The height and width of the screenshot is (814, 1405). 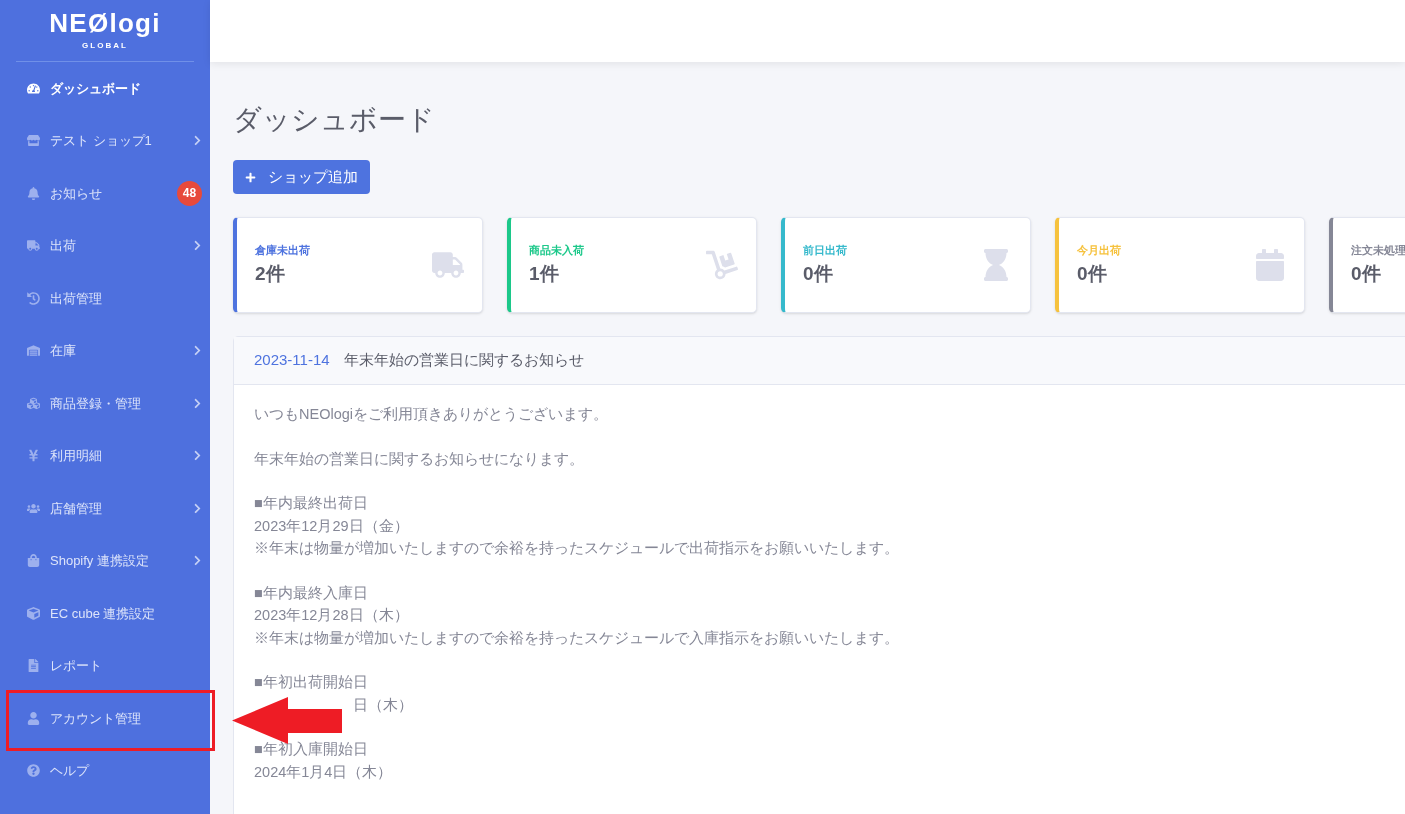 I want to click on sidebar-item: 在庫, so click(x=105, y=350).